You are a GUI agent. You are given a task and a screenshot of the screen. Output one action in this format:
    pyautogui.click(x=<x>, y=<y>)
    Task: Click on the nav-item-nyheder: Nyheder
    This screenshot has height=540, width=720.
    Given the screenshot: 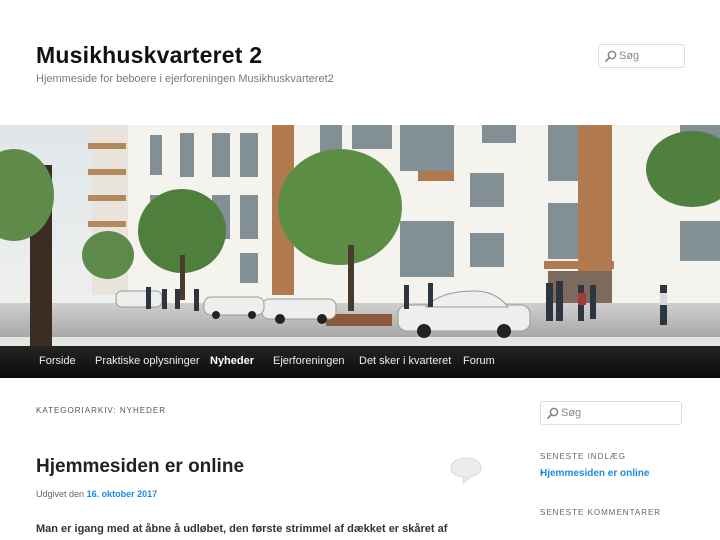 What is the action you would take?
    pyautogui.click(x=232, y=361)
    